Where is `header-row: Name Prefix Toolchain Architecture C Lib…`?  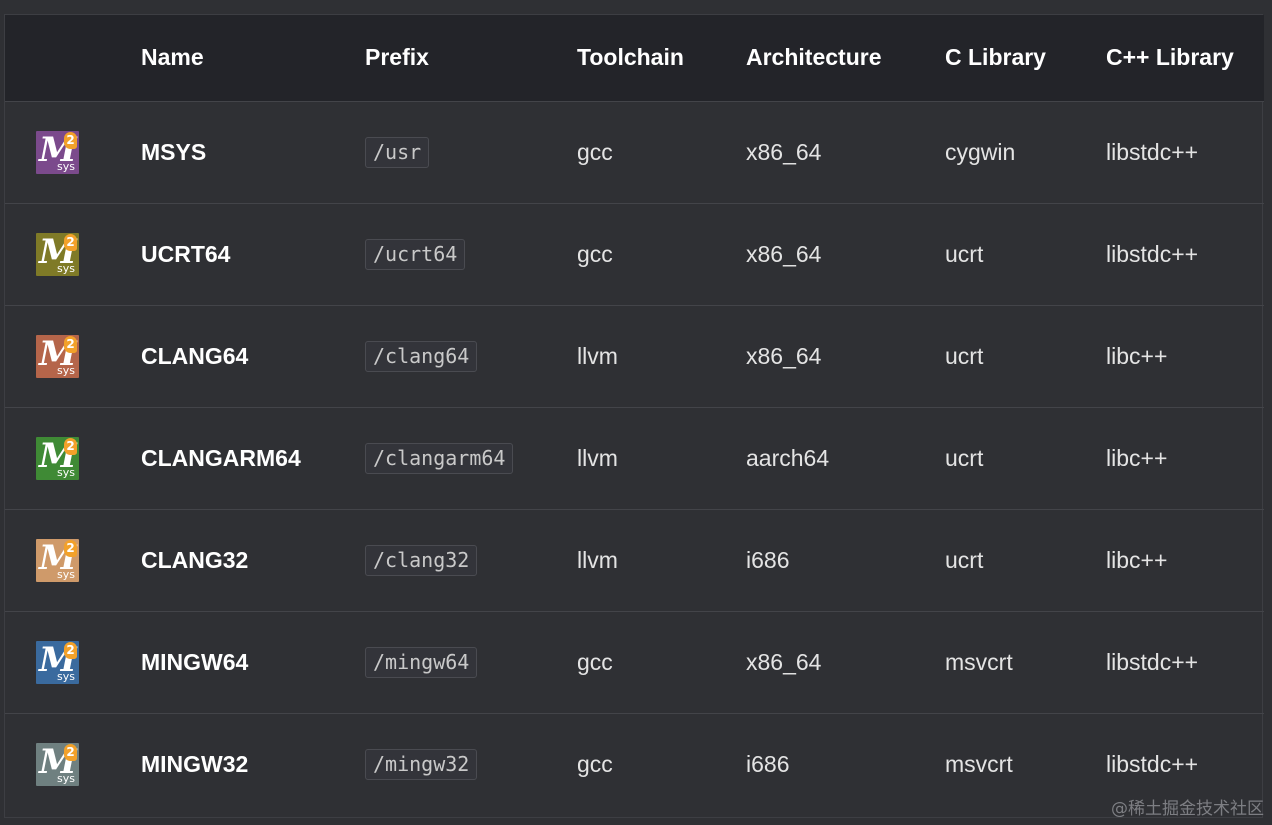 header-row: Name Prefix Toolchain Architecture C Lib… is located at coordinates (634, 58).